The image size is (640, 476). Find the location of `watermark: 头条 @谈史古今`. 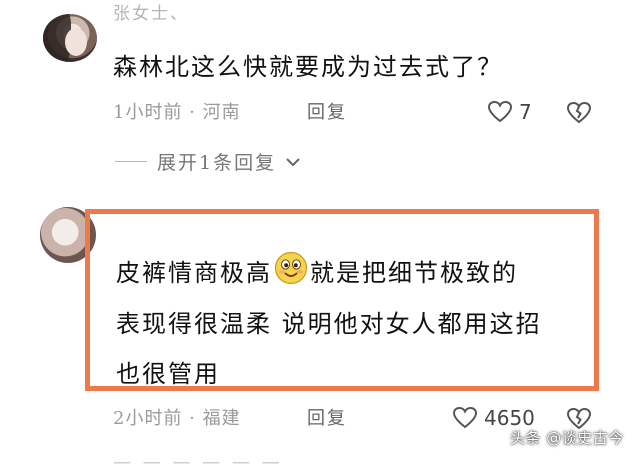

watermark: 头条 @谈史古今 is located at coordinates (567, 438).